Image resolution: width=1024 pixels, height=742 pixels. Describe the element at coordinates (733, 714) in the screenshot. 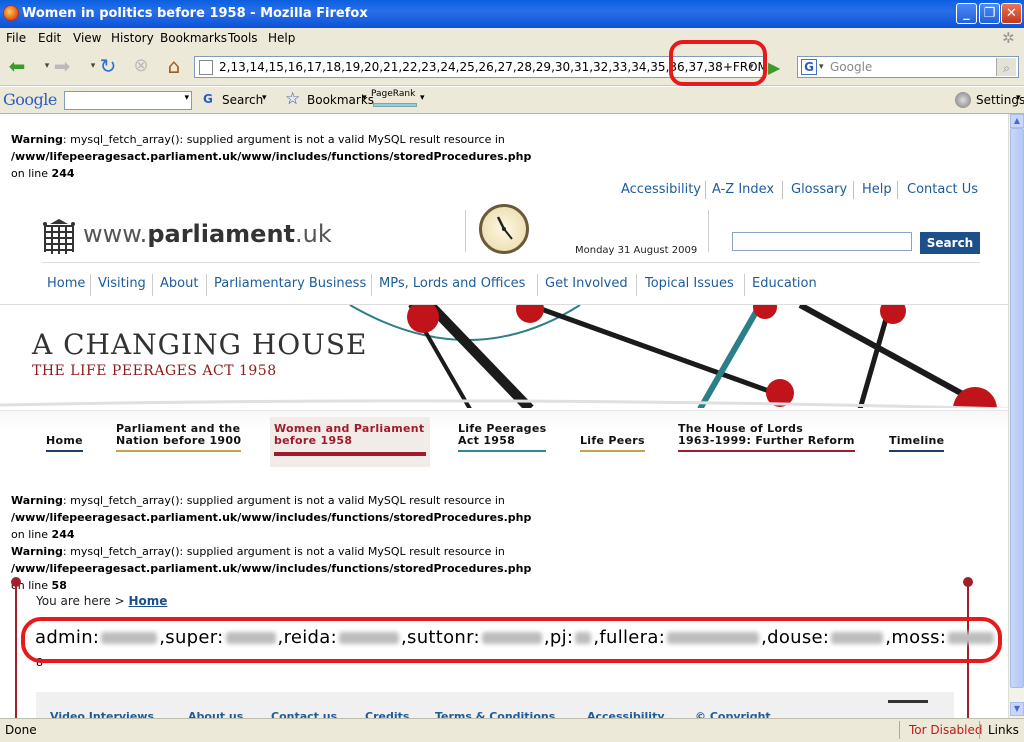

I see `footer-copyright: © Copyright` at that location.